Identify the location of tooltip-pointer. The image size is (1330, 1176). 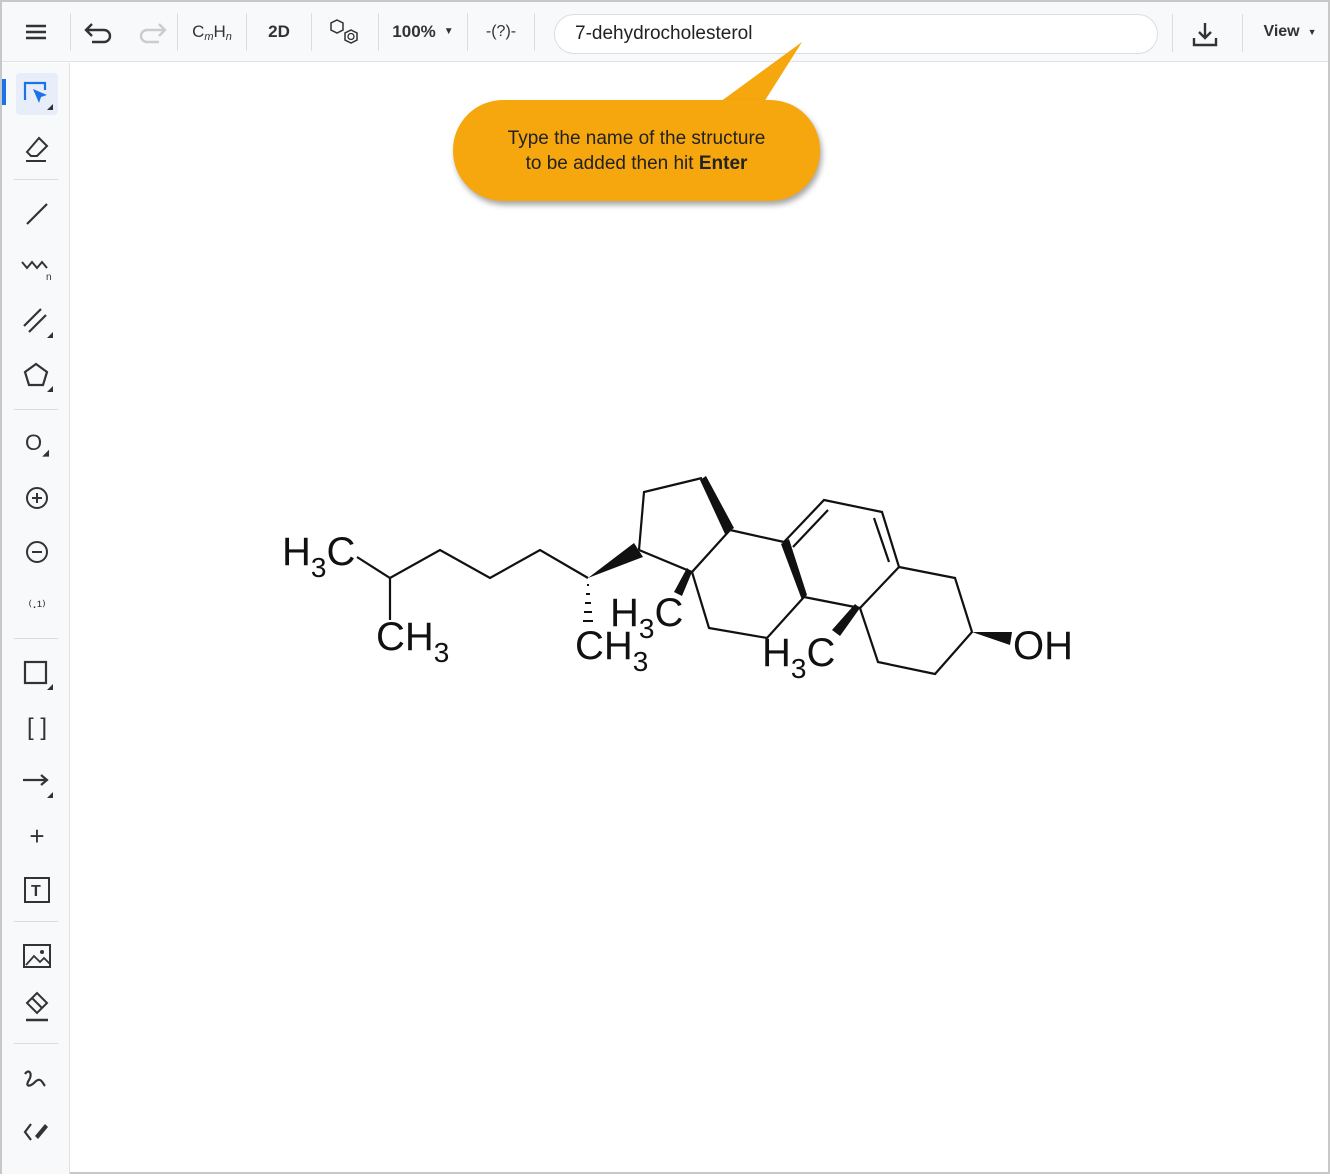
(761, 72).